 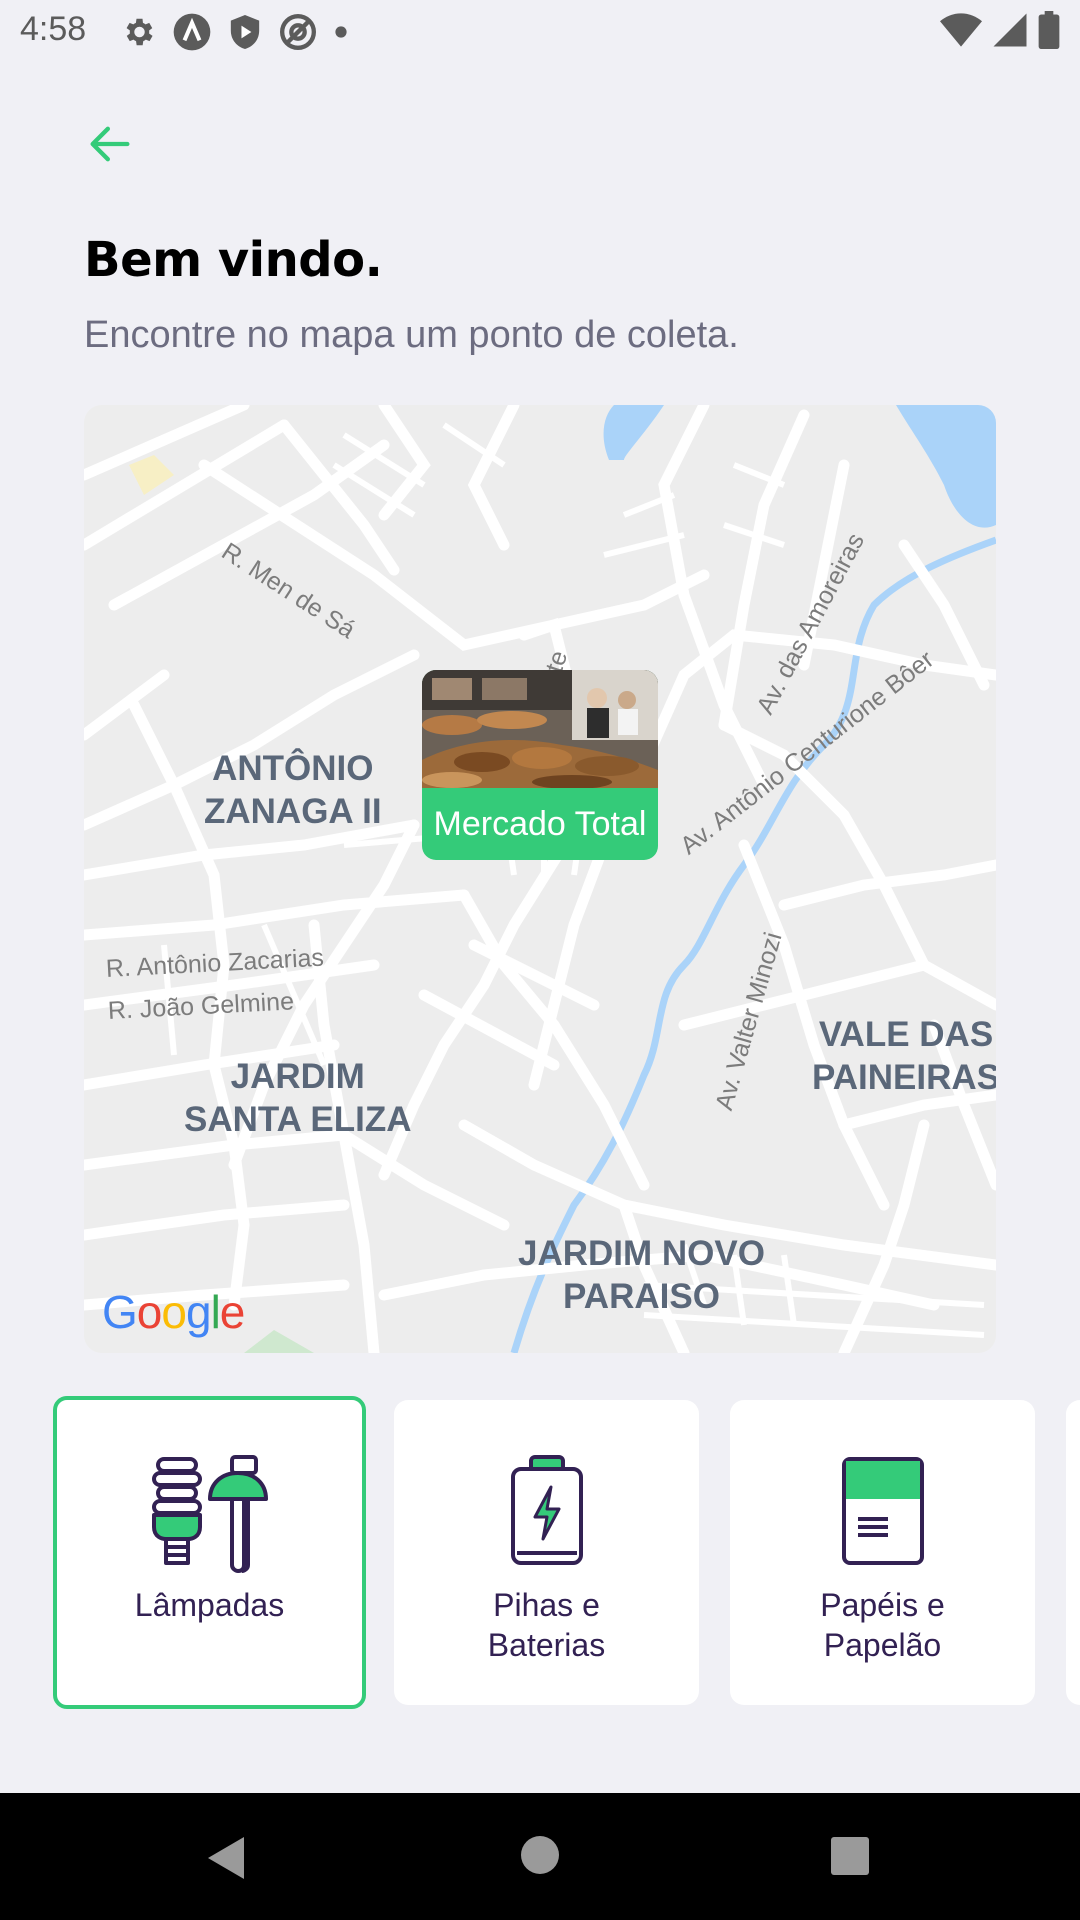 What do you see at coordinates (546, 1625) in the screenshot?
I see `item-label: Pihas e Baterias` at bounding box center [546, 1625].